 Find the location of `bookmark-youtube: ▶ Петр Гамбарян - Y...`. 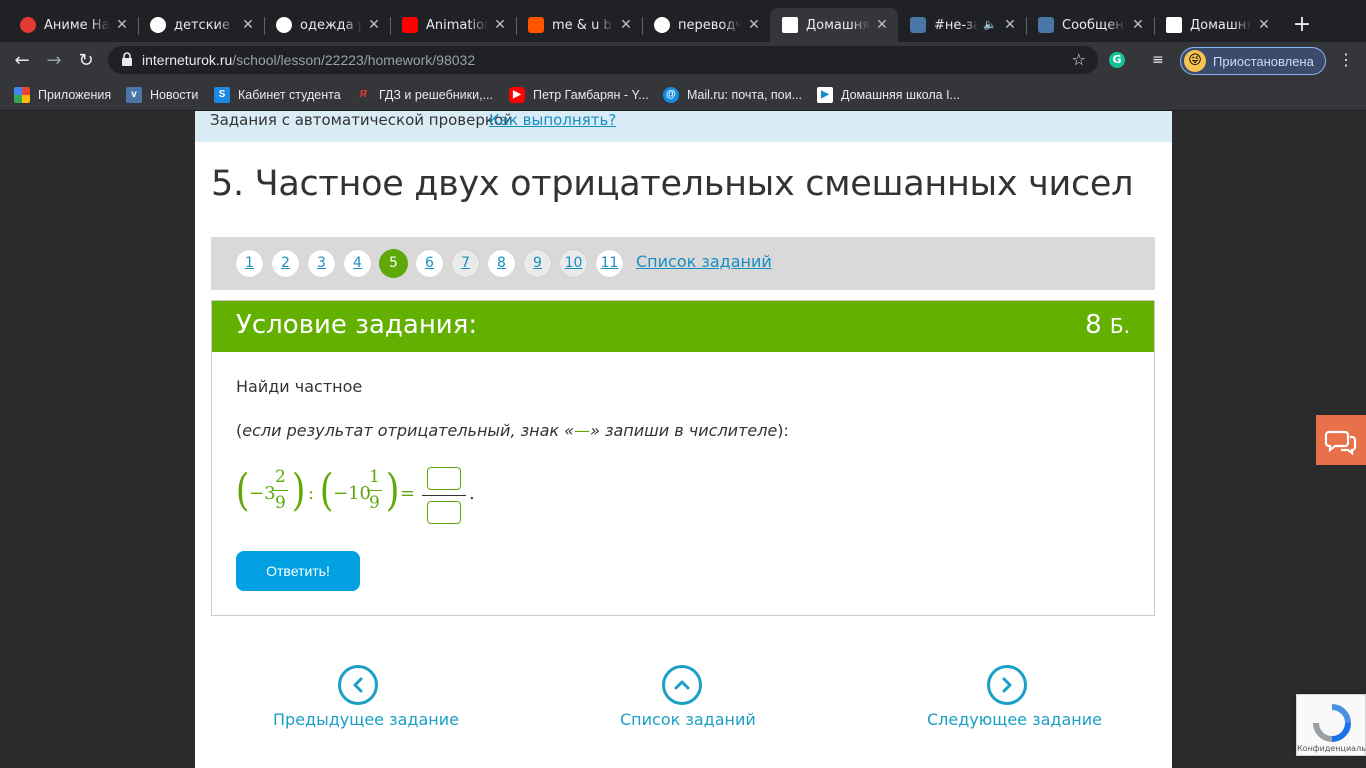

bookmark-youtube: ▶ Петр Гамбарян - Y... is located at coordinates (579, 95).